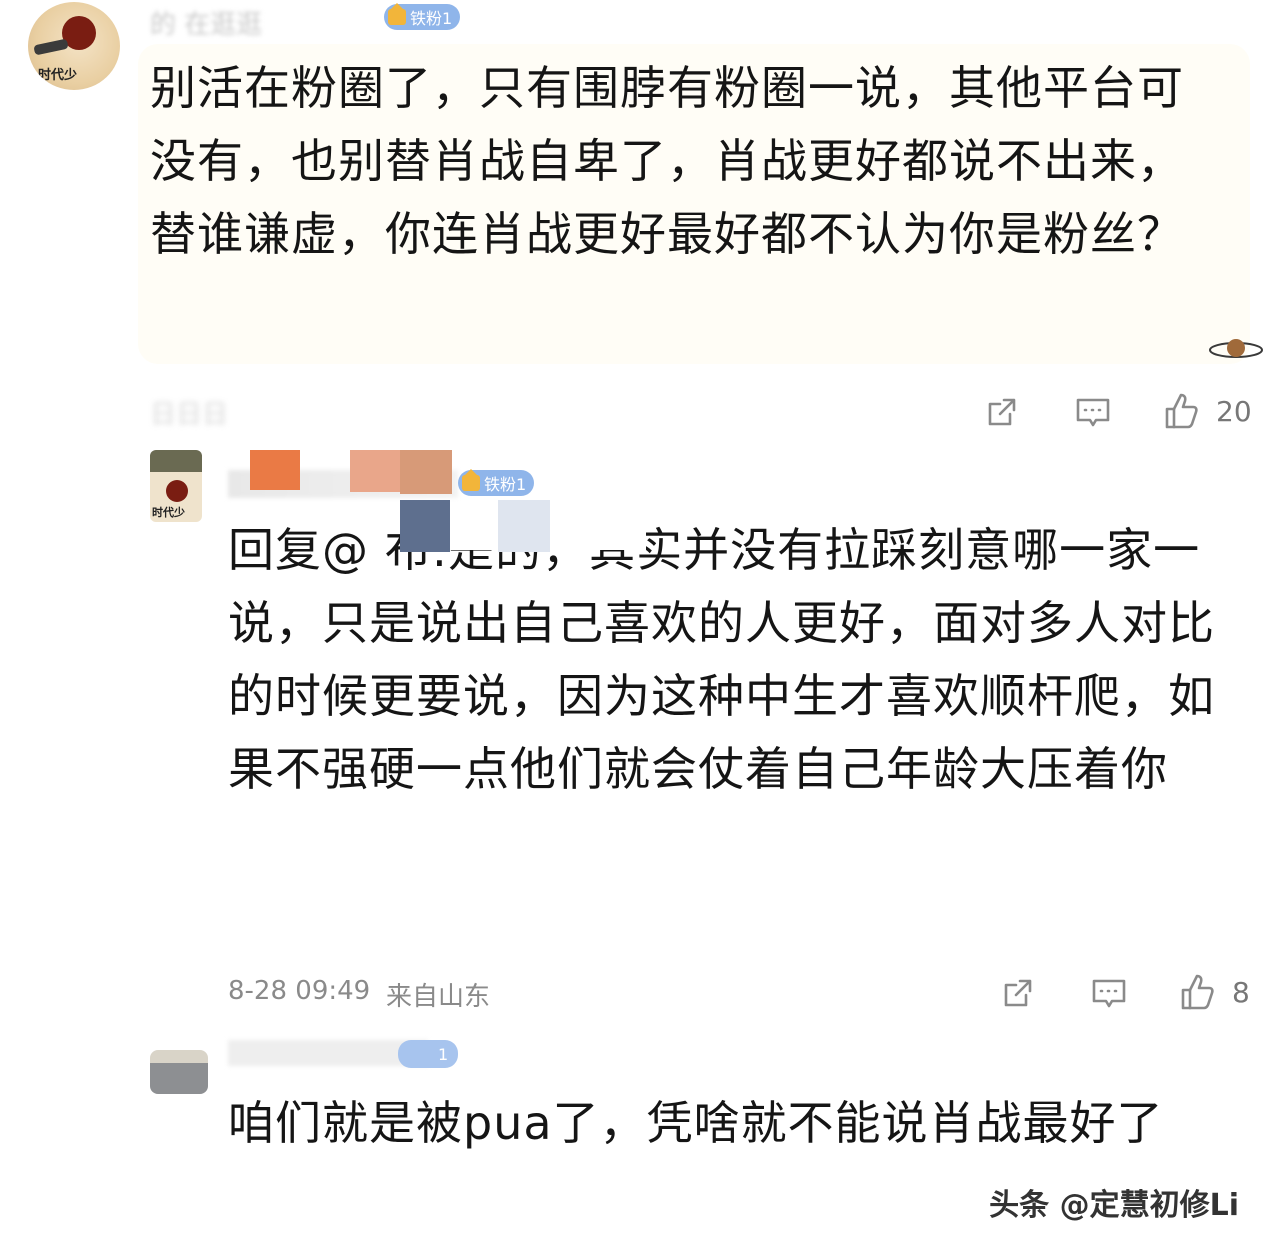  Describe the element at coordinates (189, 415) in the screenshot. I see `comment-meta: 日日日` at that location.